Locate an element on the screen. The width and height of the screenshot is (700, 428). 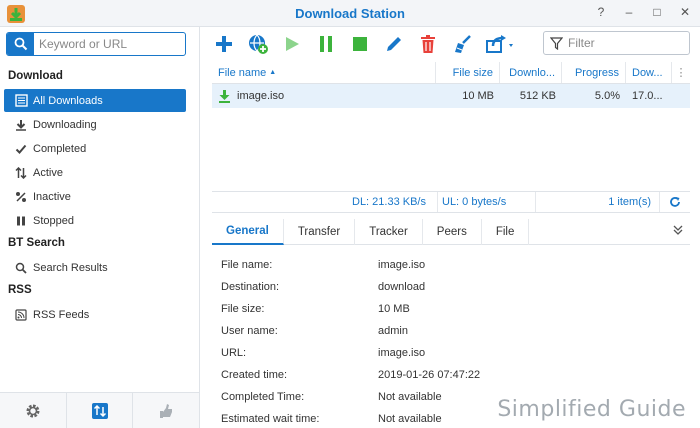
rss-feeds-icon is located at coordinates (21, 315).